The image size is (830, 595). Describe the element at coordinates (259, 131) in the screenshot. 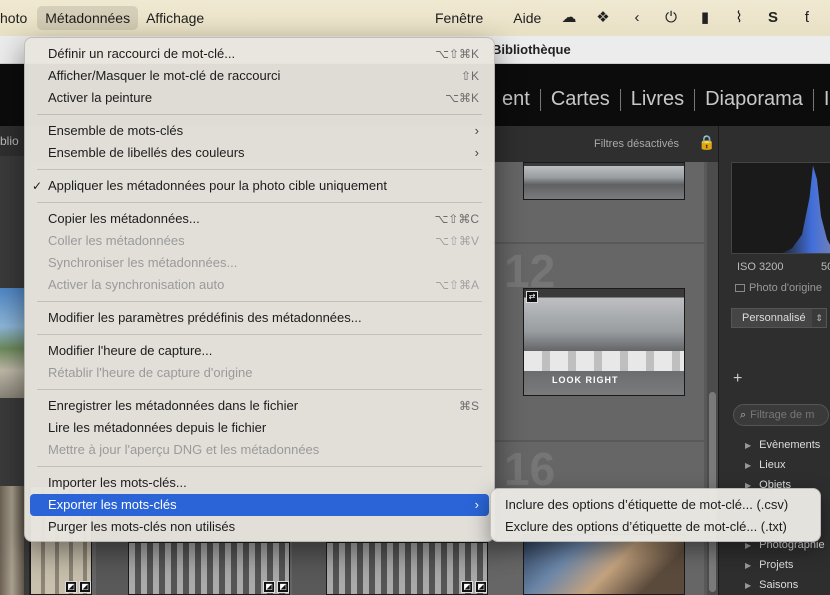

I see `menu-item-keyword-set: Ensemble de mots-clés ›` at that location.